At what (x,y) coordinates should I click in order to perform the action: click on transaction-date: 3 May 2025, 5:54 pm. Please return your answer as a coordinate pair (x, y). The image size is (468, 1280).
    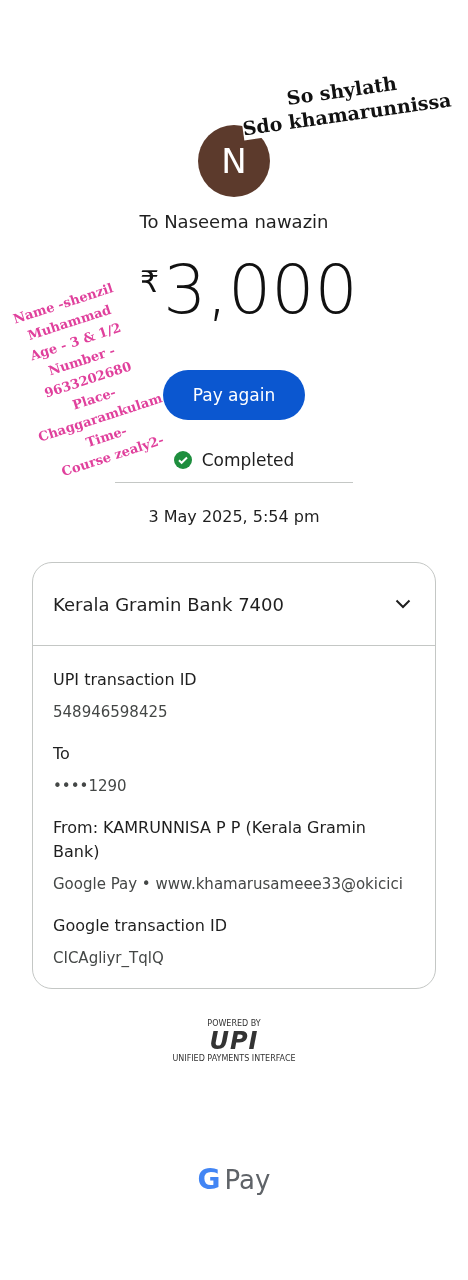
    Looking at the image, I should click on (234, 516).